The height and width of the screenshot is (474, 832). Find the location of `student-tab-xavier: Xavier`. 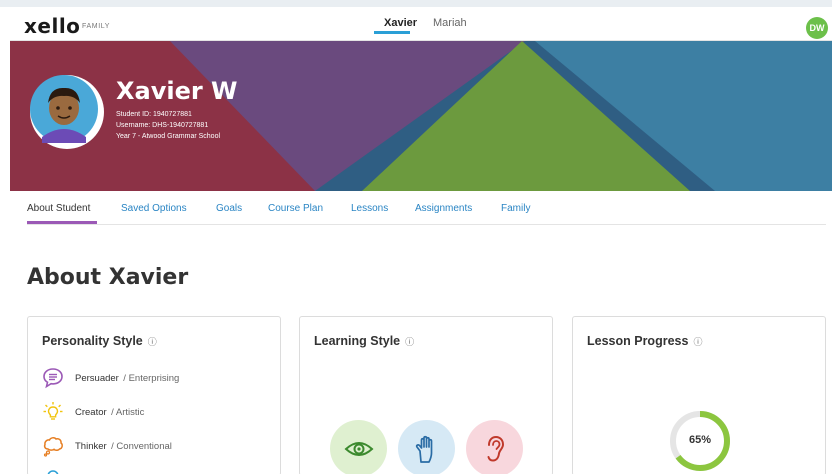

student-tab-xavier: Xavier is located at coordinates (400, 23).